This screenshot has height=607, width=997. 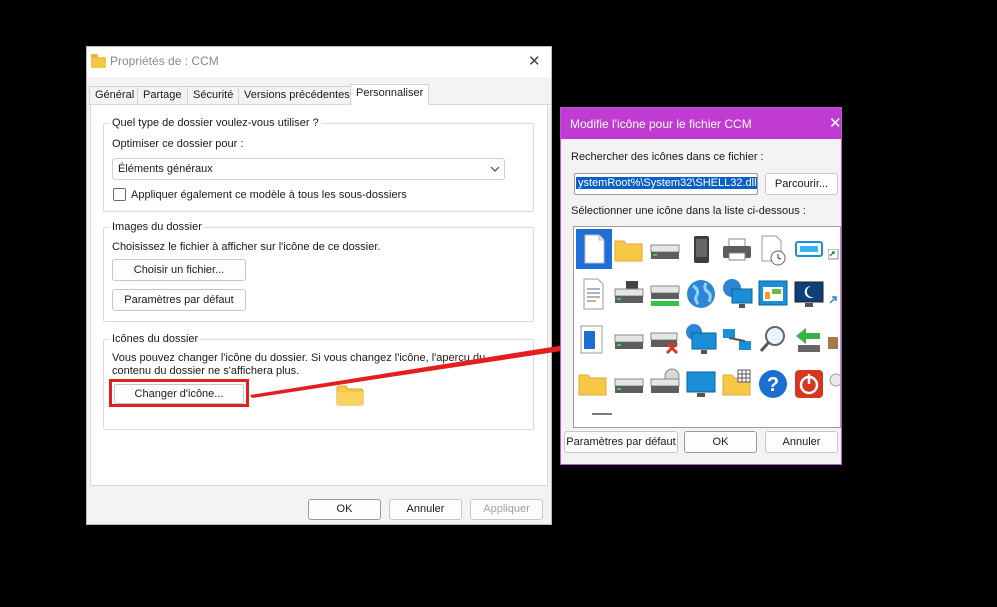 I want to click on network-globe-icon, so click(x=737, y=294).